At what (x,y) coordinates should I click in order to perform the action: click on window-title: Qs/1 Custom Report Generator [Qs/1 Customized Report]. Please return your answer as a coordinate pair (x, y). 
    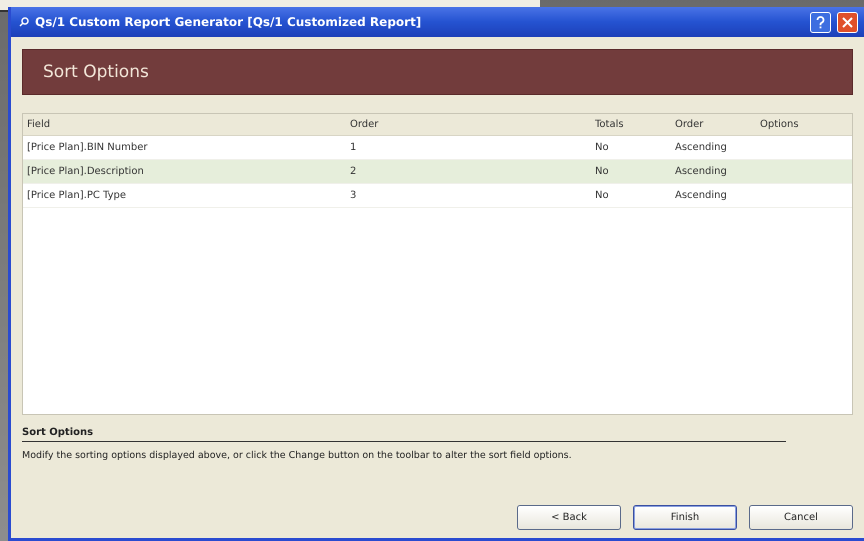
    Looking at the image, I should click on (228, 22).